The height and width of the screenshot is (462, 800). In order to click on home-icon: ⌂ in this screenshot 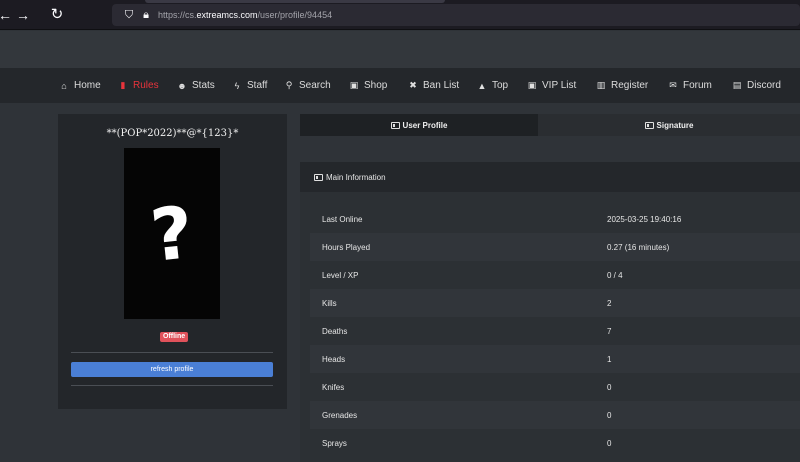, I will do `click(64, 85)`.